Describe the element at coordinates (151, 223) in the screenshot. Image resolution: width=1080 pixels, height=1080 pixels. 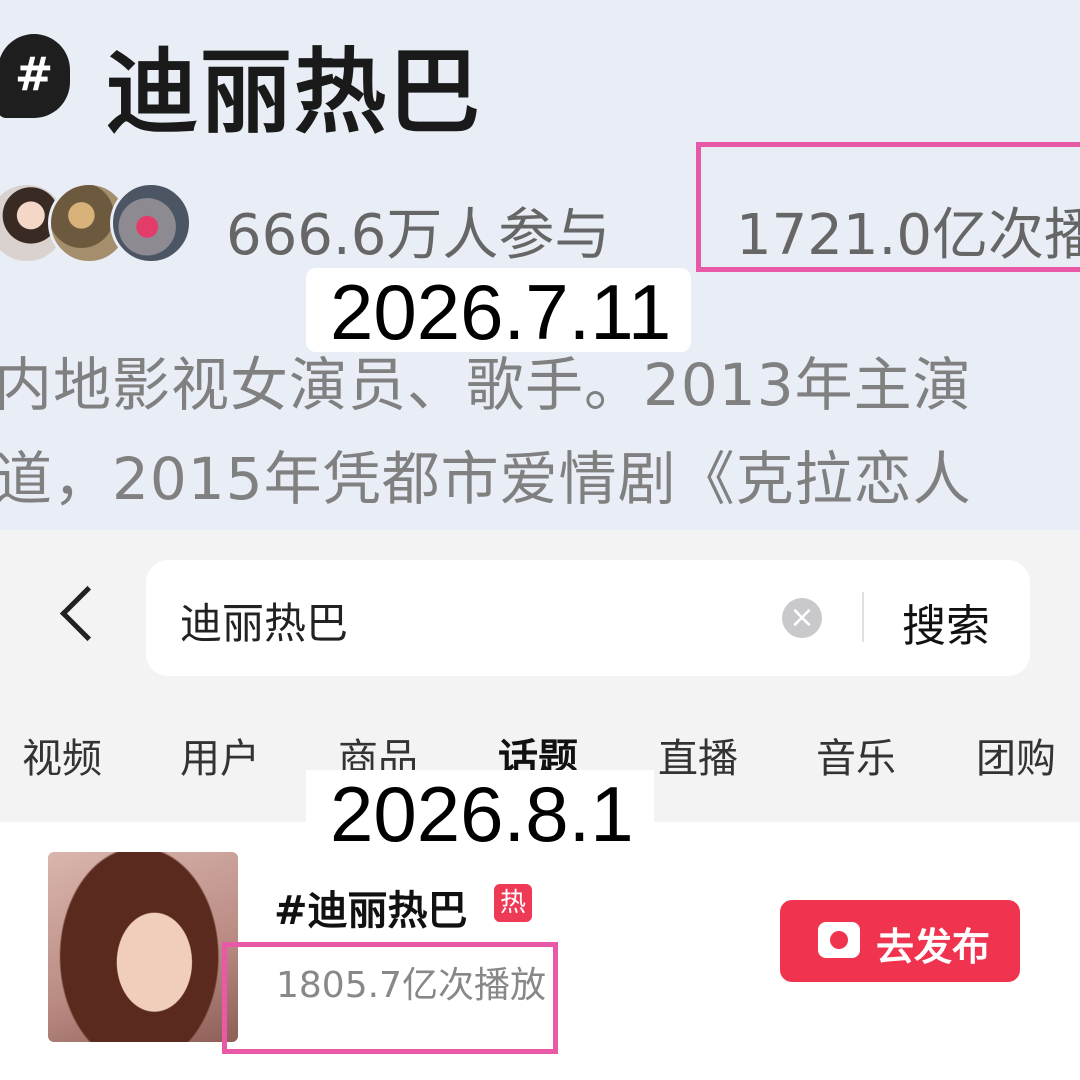
I see `avatar` at that location.